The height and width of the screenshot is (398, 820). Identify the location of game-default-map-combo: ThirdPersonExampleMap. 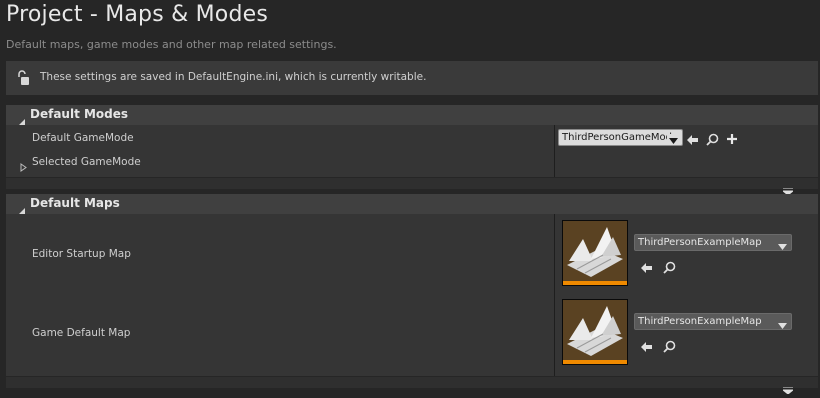
(713, 321).